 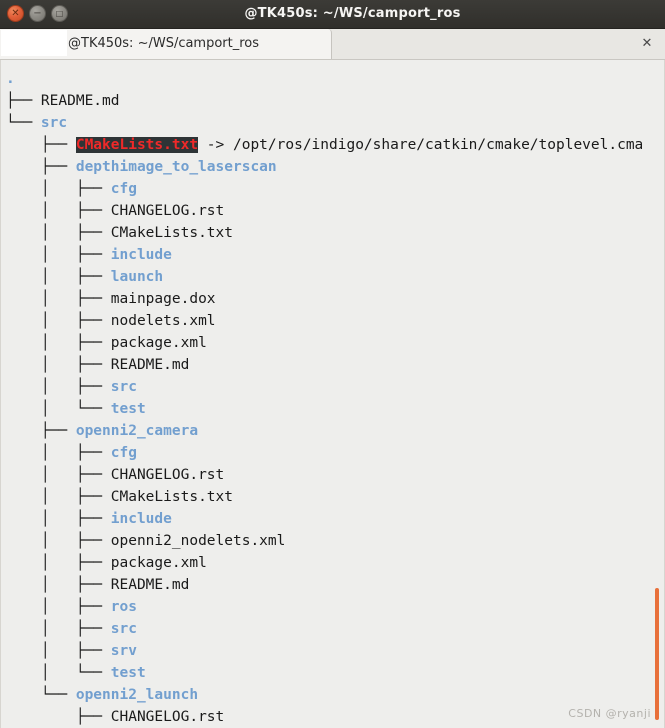 What do you see at coordinates (137, 145) in the screenshot?
I see `tree-symlink-name: CMakeLists.txt` at bounding box center [137, 145].